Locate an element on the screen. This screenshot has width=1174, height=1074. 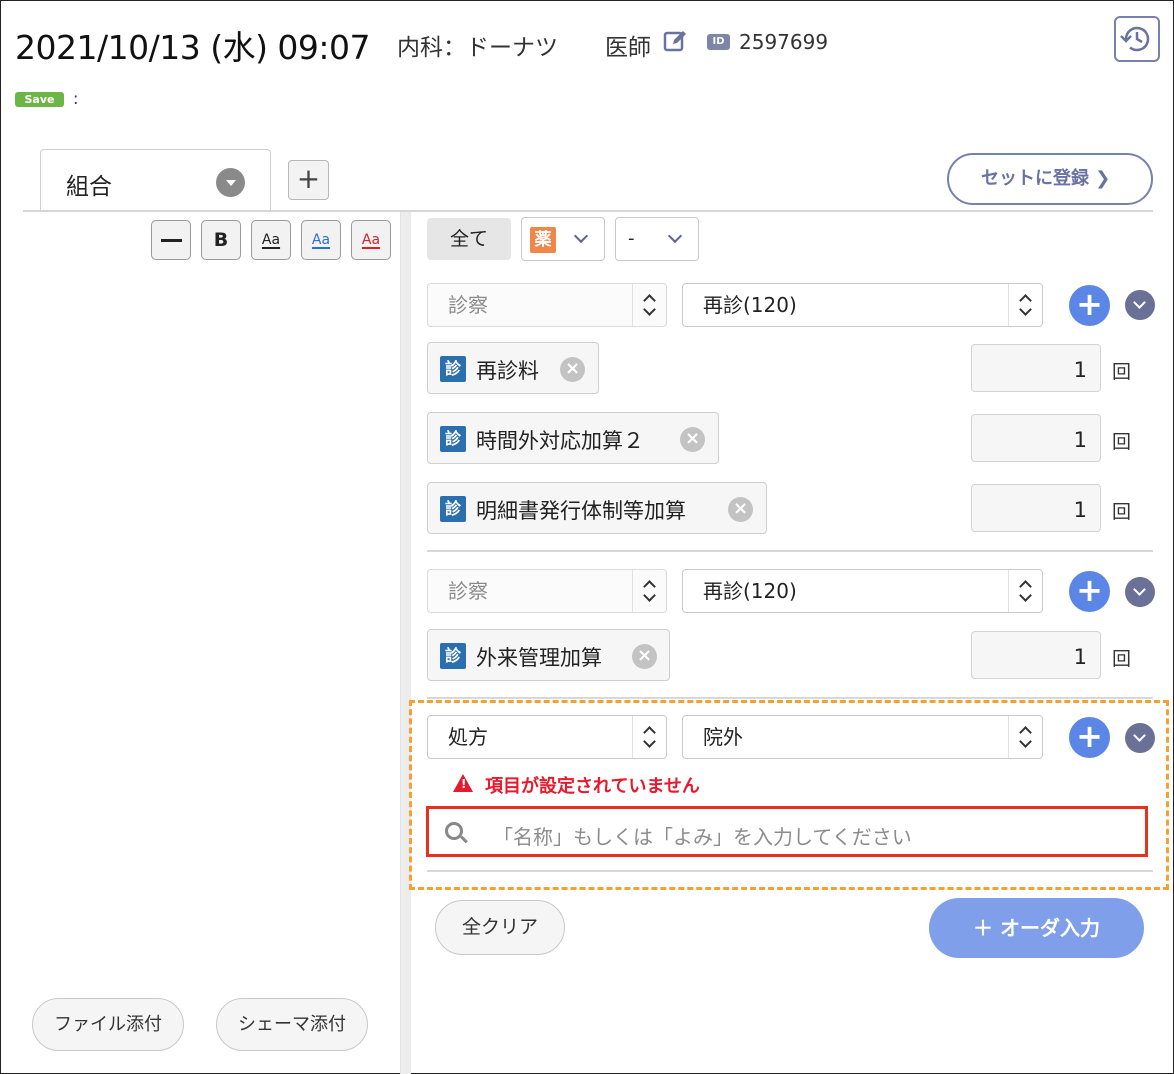
text-color-black-button: Aa is located at coordinates (271, 240).